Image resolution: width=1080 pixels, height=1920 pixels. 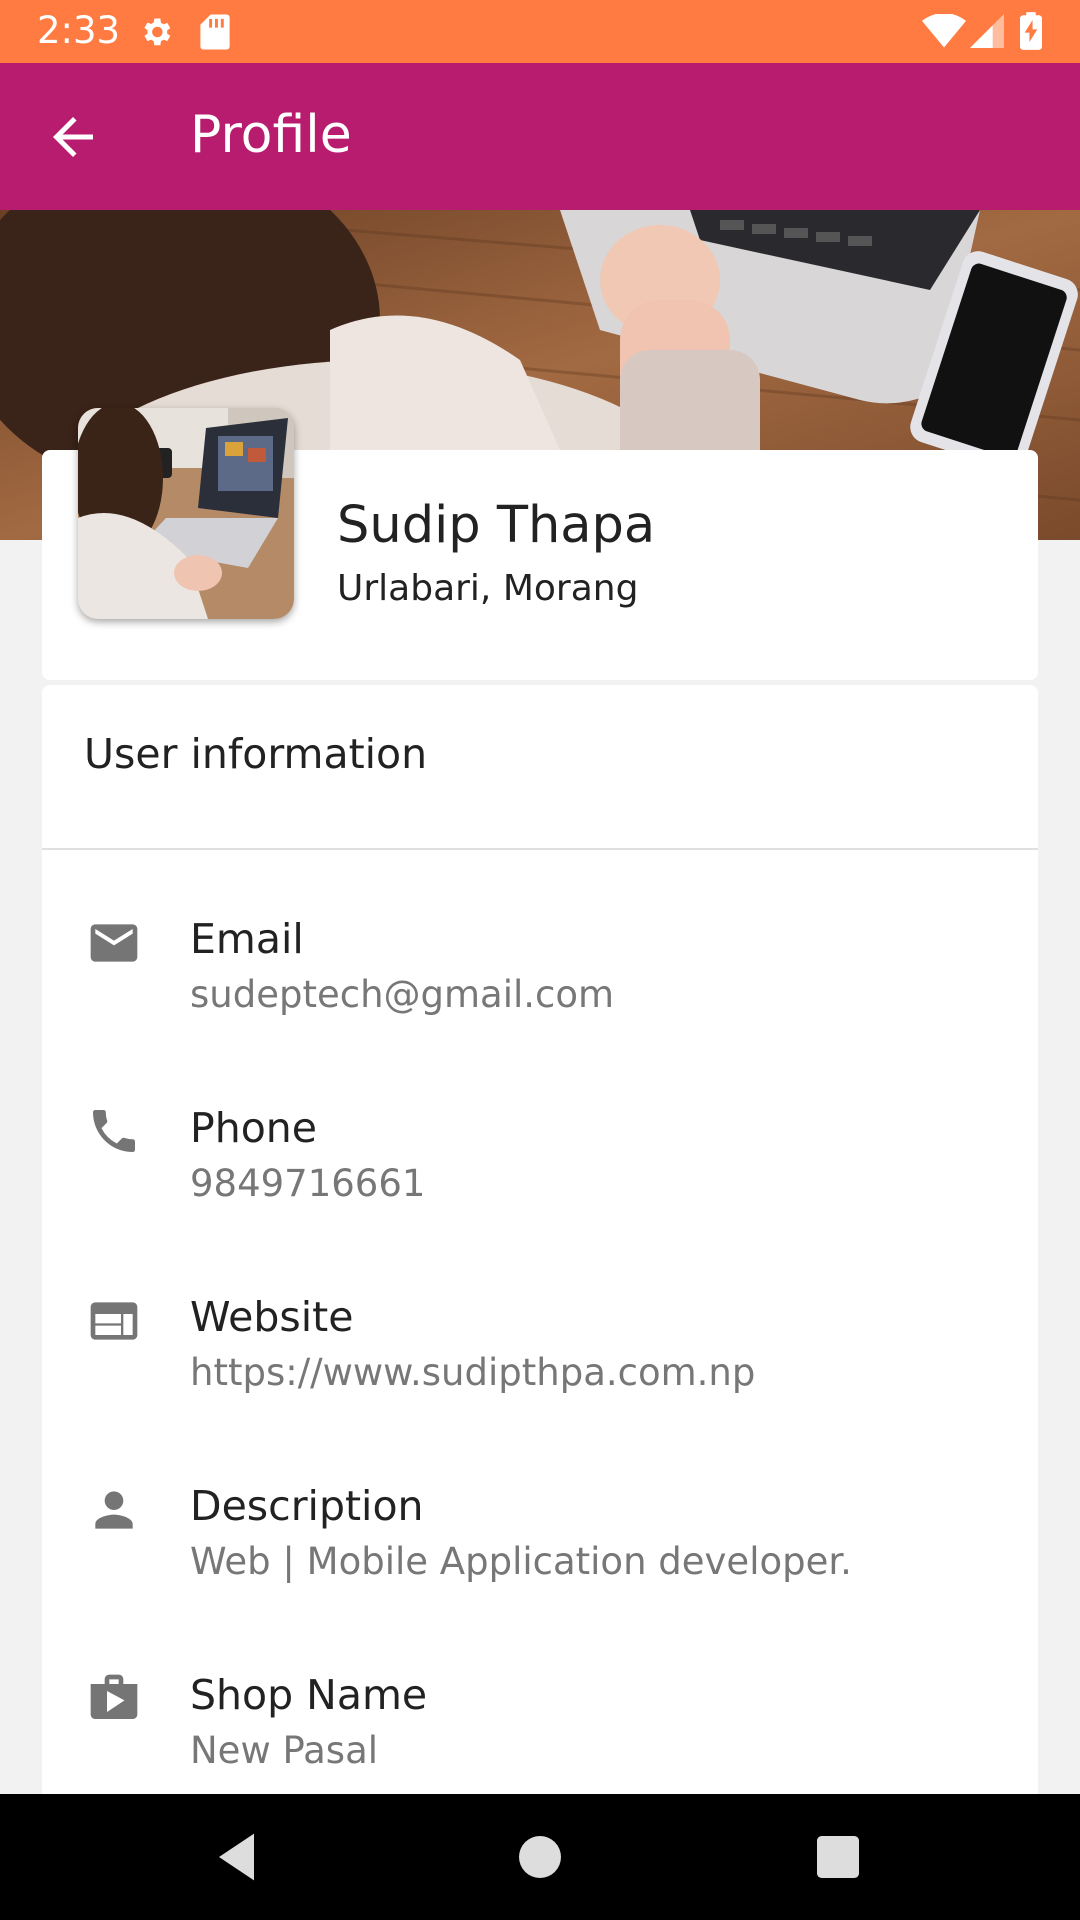 What do you see at coordinates (215, 32) in the screenshot?
I see `sd-card-icon` at bounding box center [215, 32].